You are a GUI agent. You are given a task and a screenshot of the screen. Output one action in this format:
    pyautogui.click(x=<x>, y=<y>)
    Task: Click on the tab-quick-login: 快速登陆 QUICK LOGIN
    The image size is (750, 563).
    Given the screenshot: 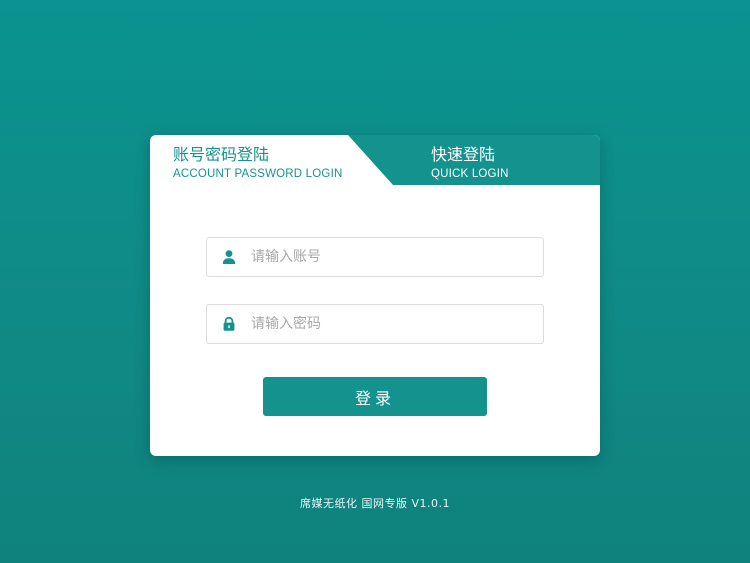 What is the action you would take?
    pyautogui.click(x=475, y=160)
    